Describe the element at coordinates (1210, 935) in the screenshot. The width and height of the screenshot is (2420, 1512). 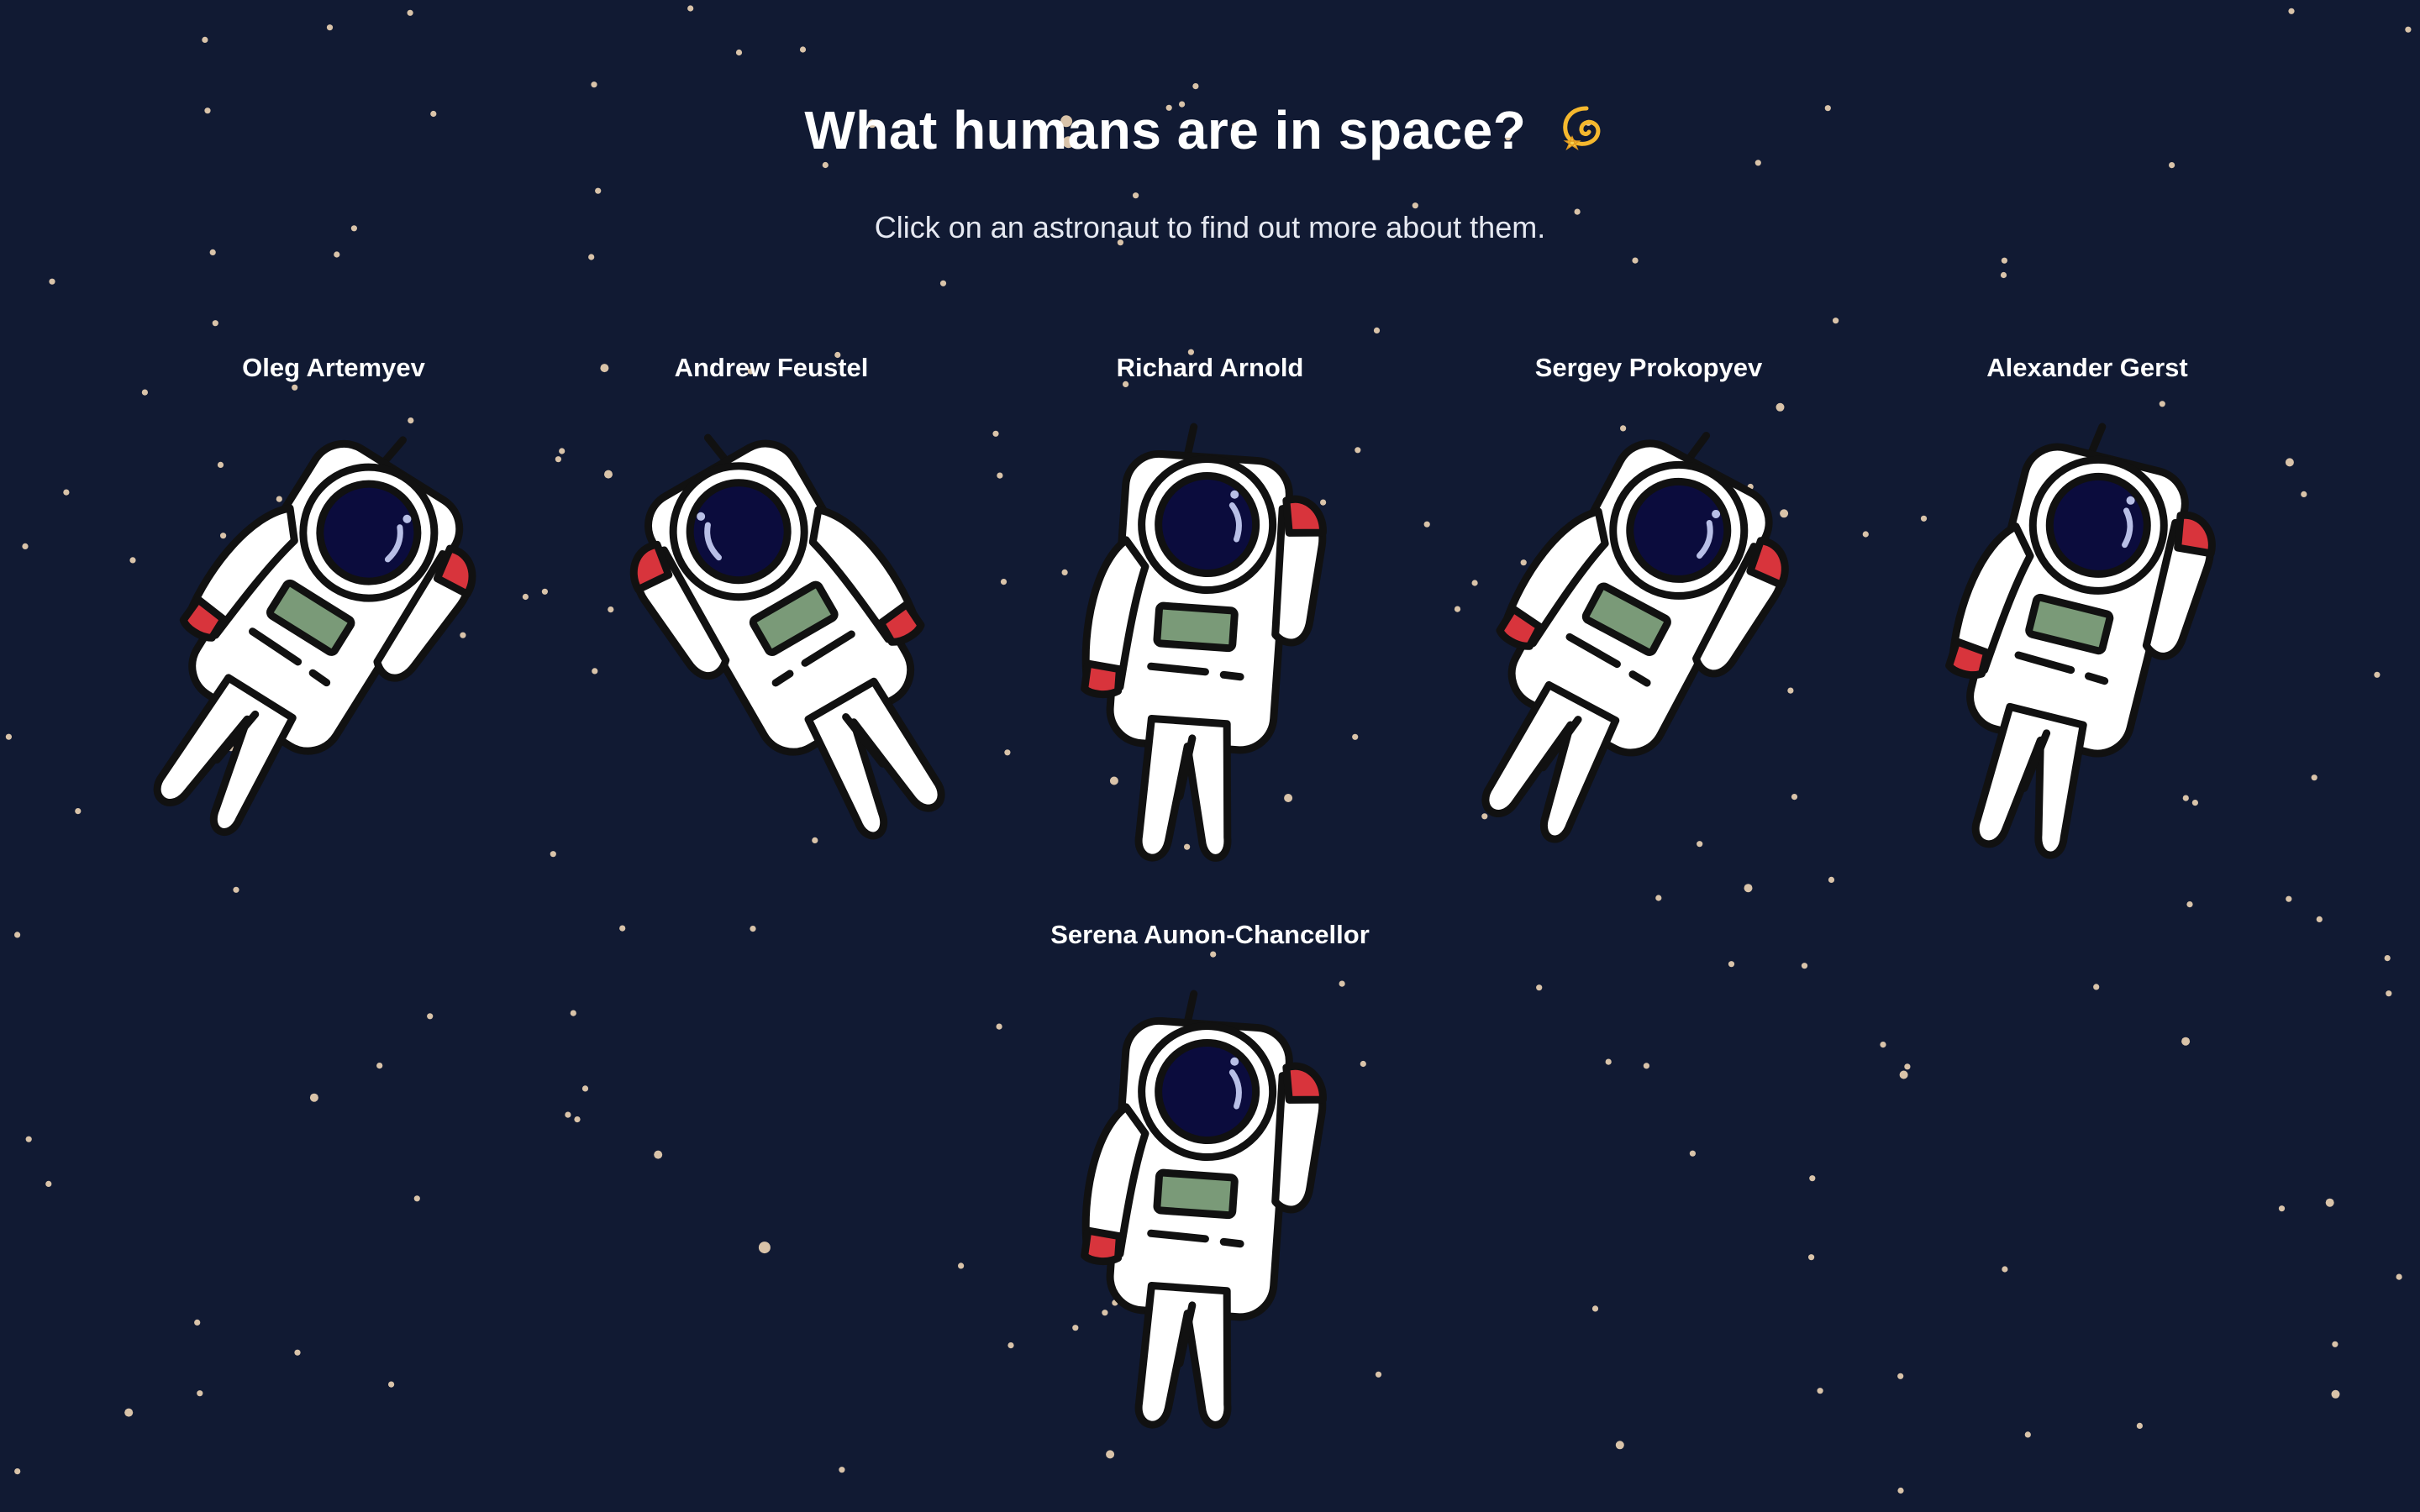
I see `astronaut-name: Serena Aunon-Chancellor` at that location.